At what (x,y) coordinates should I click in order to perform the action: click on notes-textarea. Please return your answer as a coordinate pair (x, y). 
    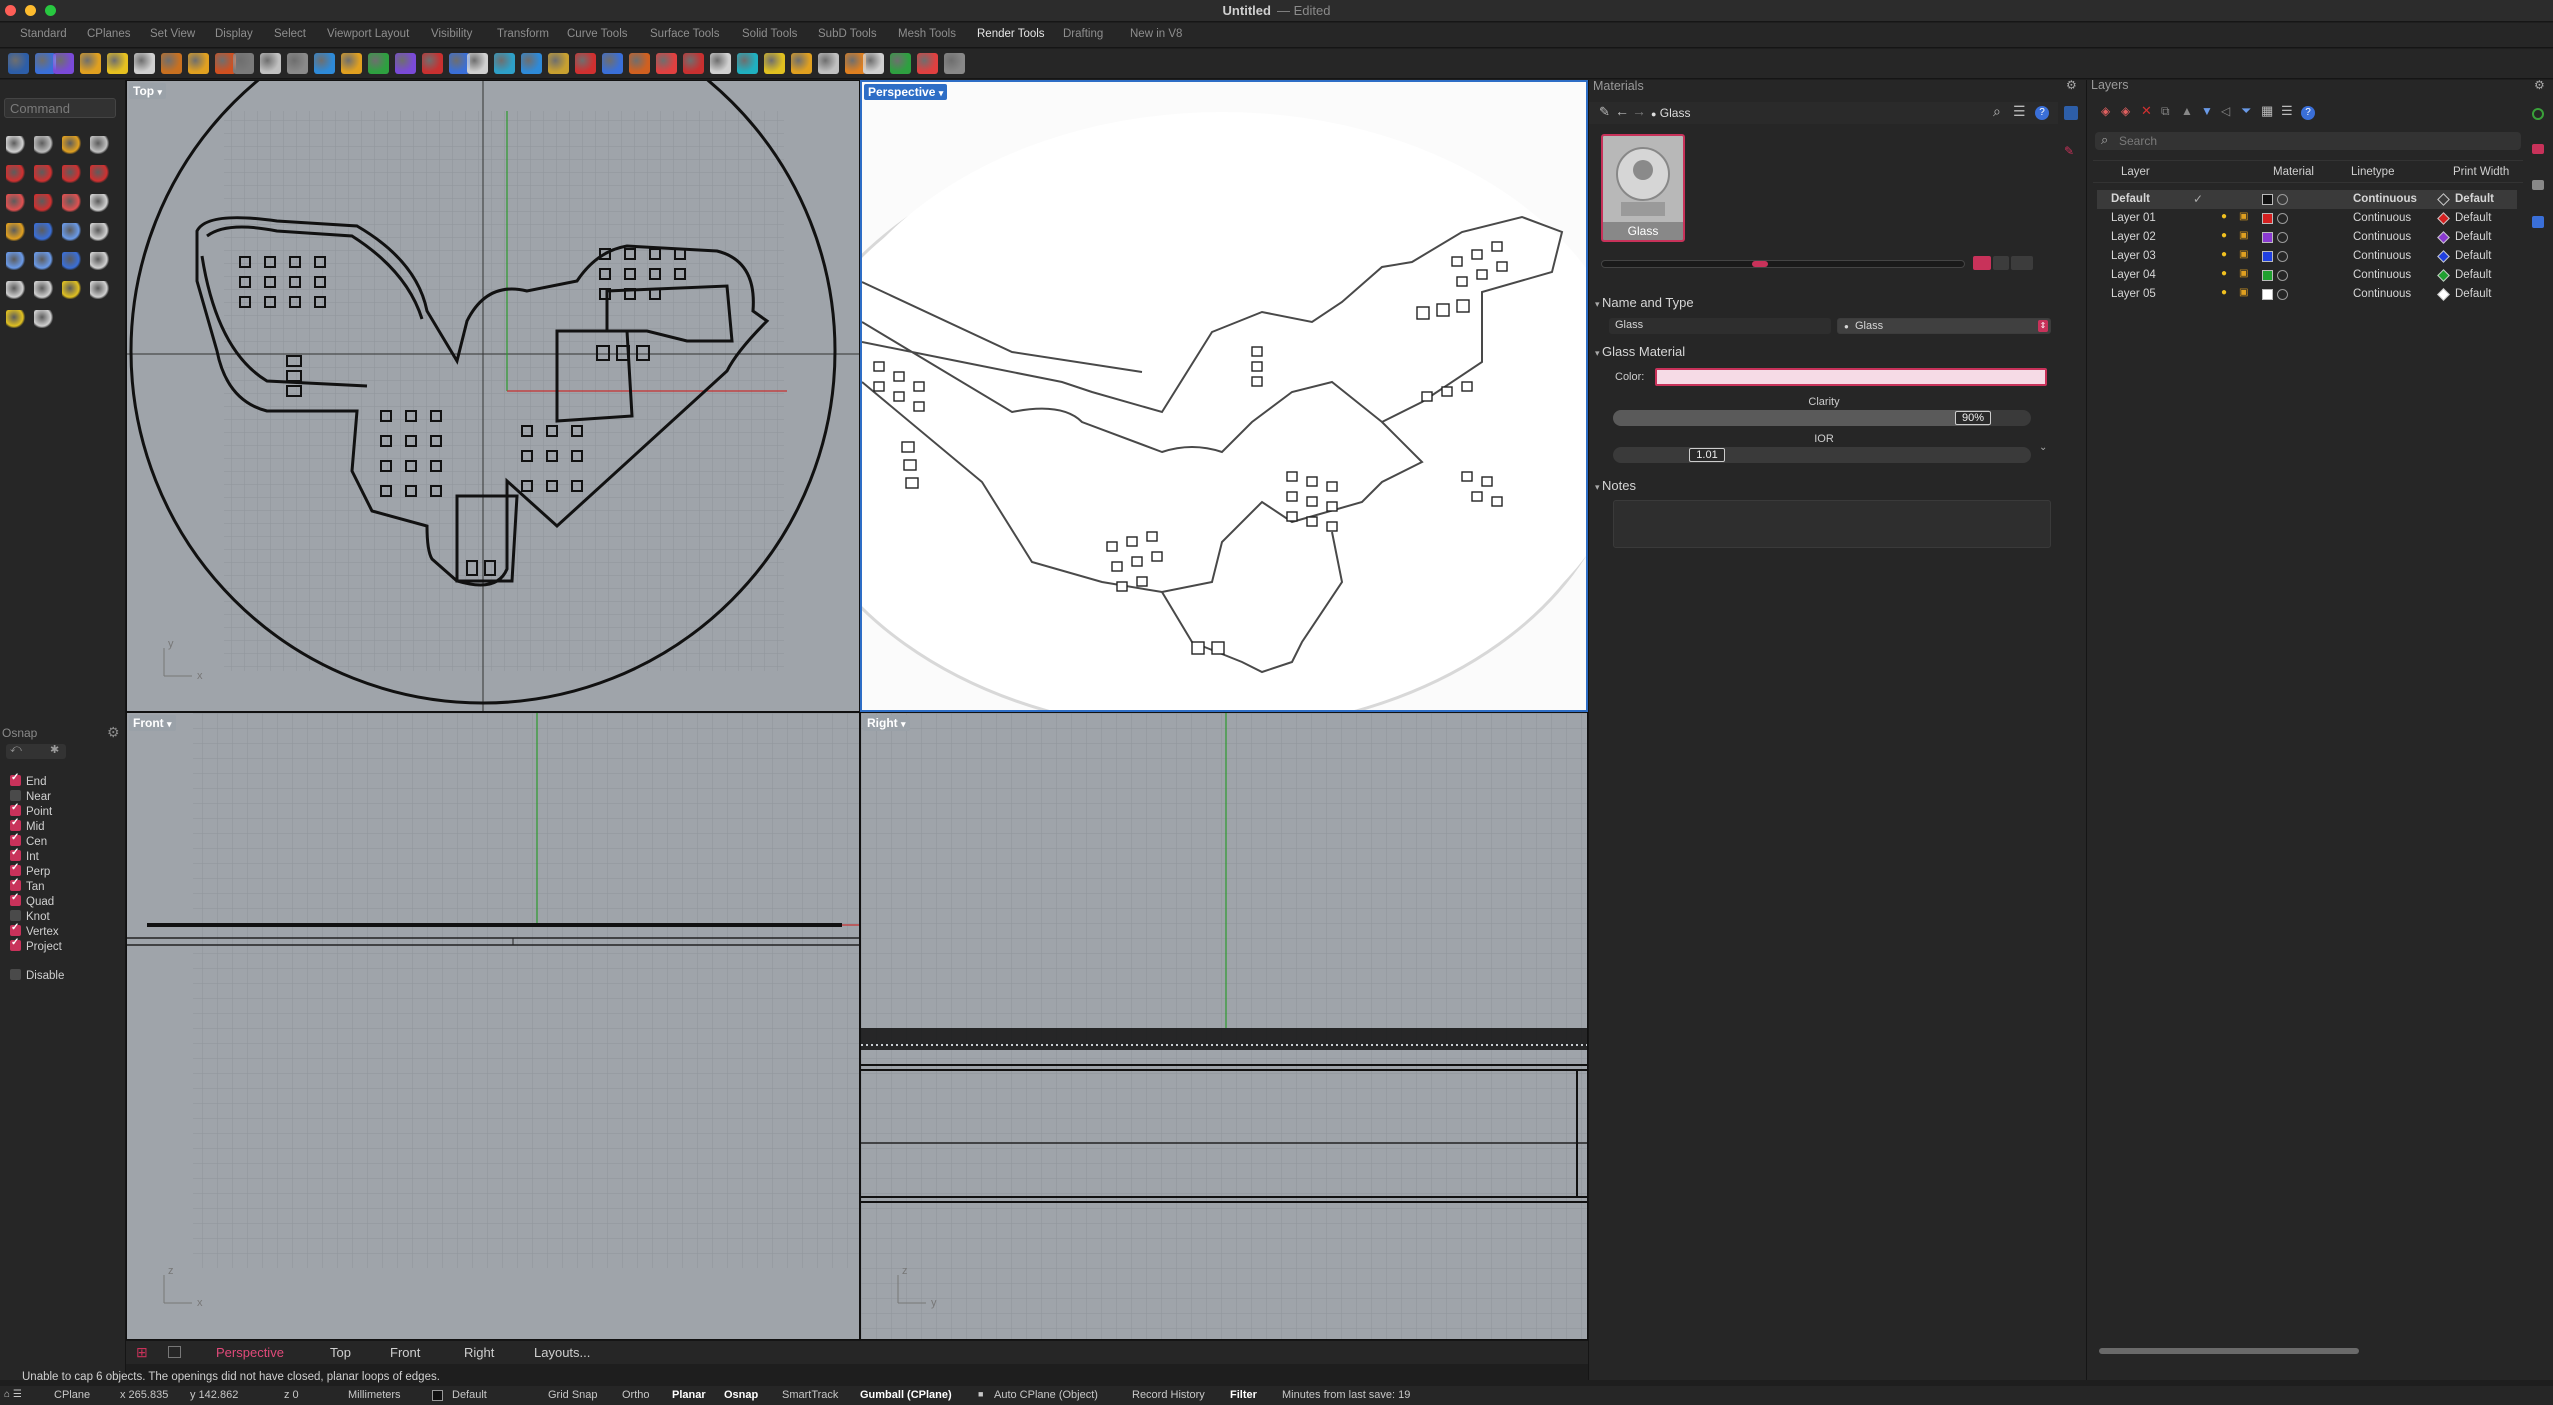
    Looking at the image, I should click on (1832, 524).